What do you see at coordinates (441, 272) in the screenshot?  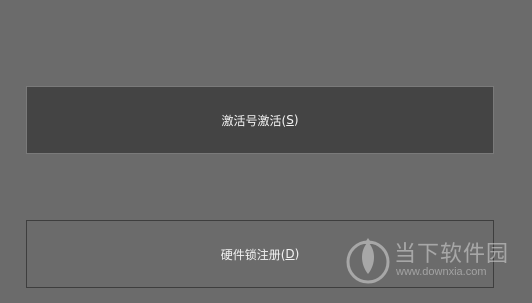 I see `watermark-url: www.downxia.com` at bounding box center [441, 272].